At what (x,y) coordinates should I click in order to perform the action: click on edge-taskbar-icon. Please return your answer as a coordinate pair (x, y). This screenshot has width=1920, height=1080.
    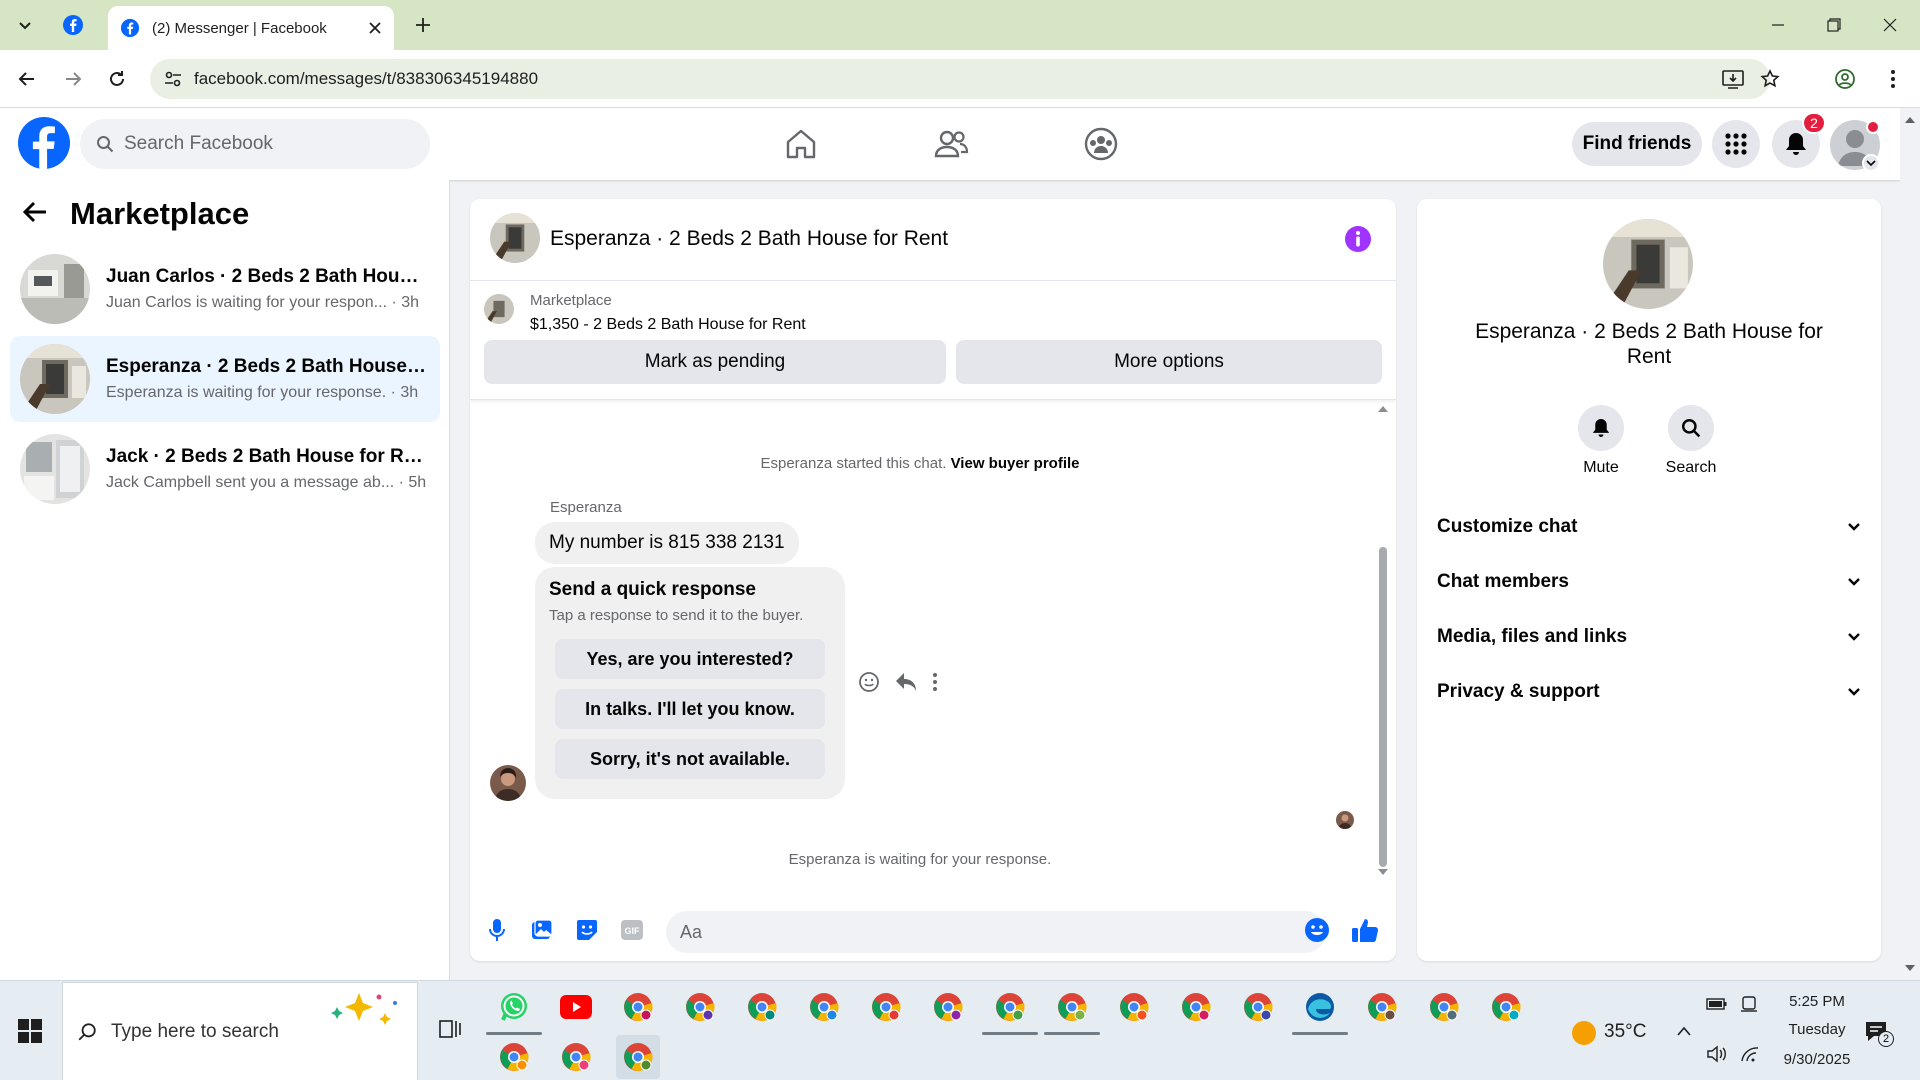
    Looking at the image, I should click on (1320, 1010).